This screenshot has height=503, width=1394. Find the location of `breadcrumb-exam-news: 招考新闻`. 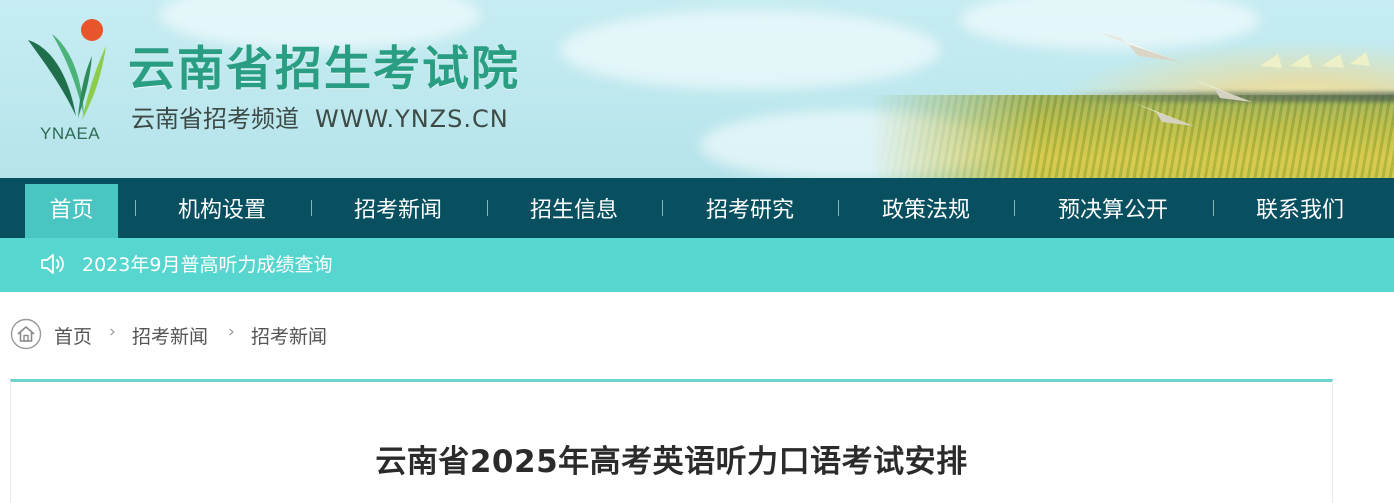

breadcrumb-exam-news: 招考新闻 is located at coordinates (170, 335).